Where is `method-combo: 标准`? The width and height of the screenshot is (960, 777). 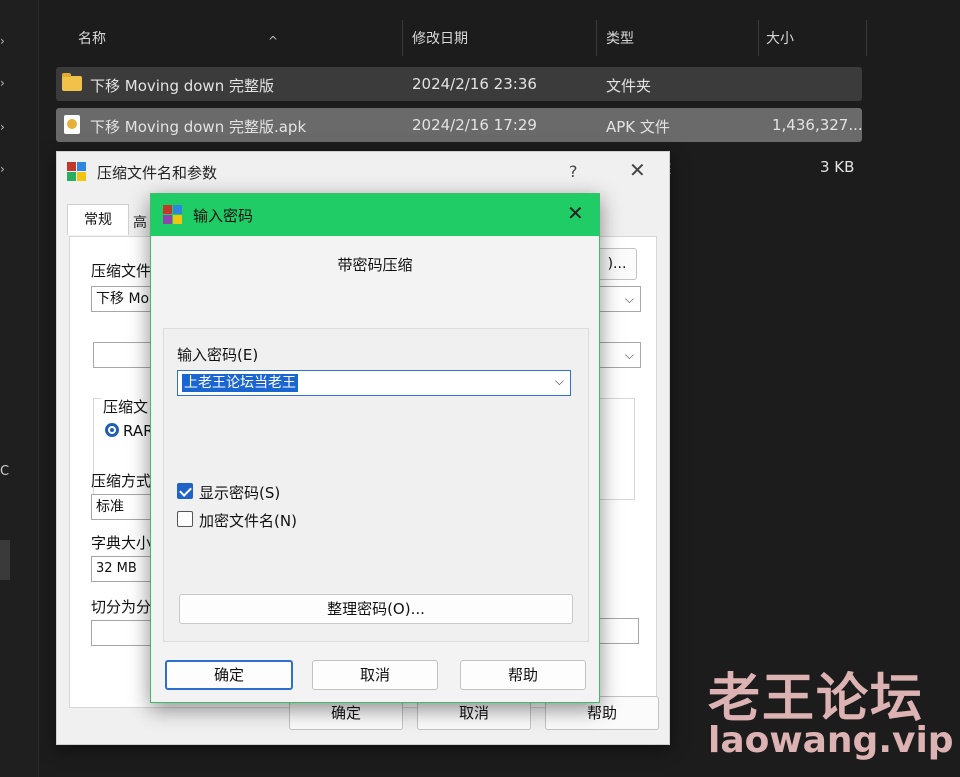
method-combo: 标准 is located at coordinates (124, 507).